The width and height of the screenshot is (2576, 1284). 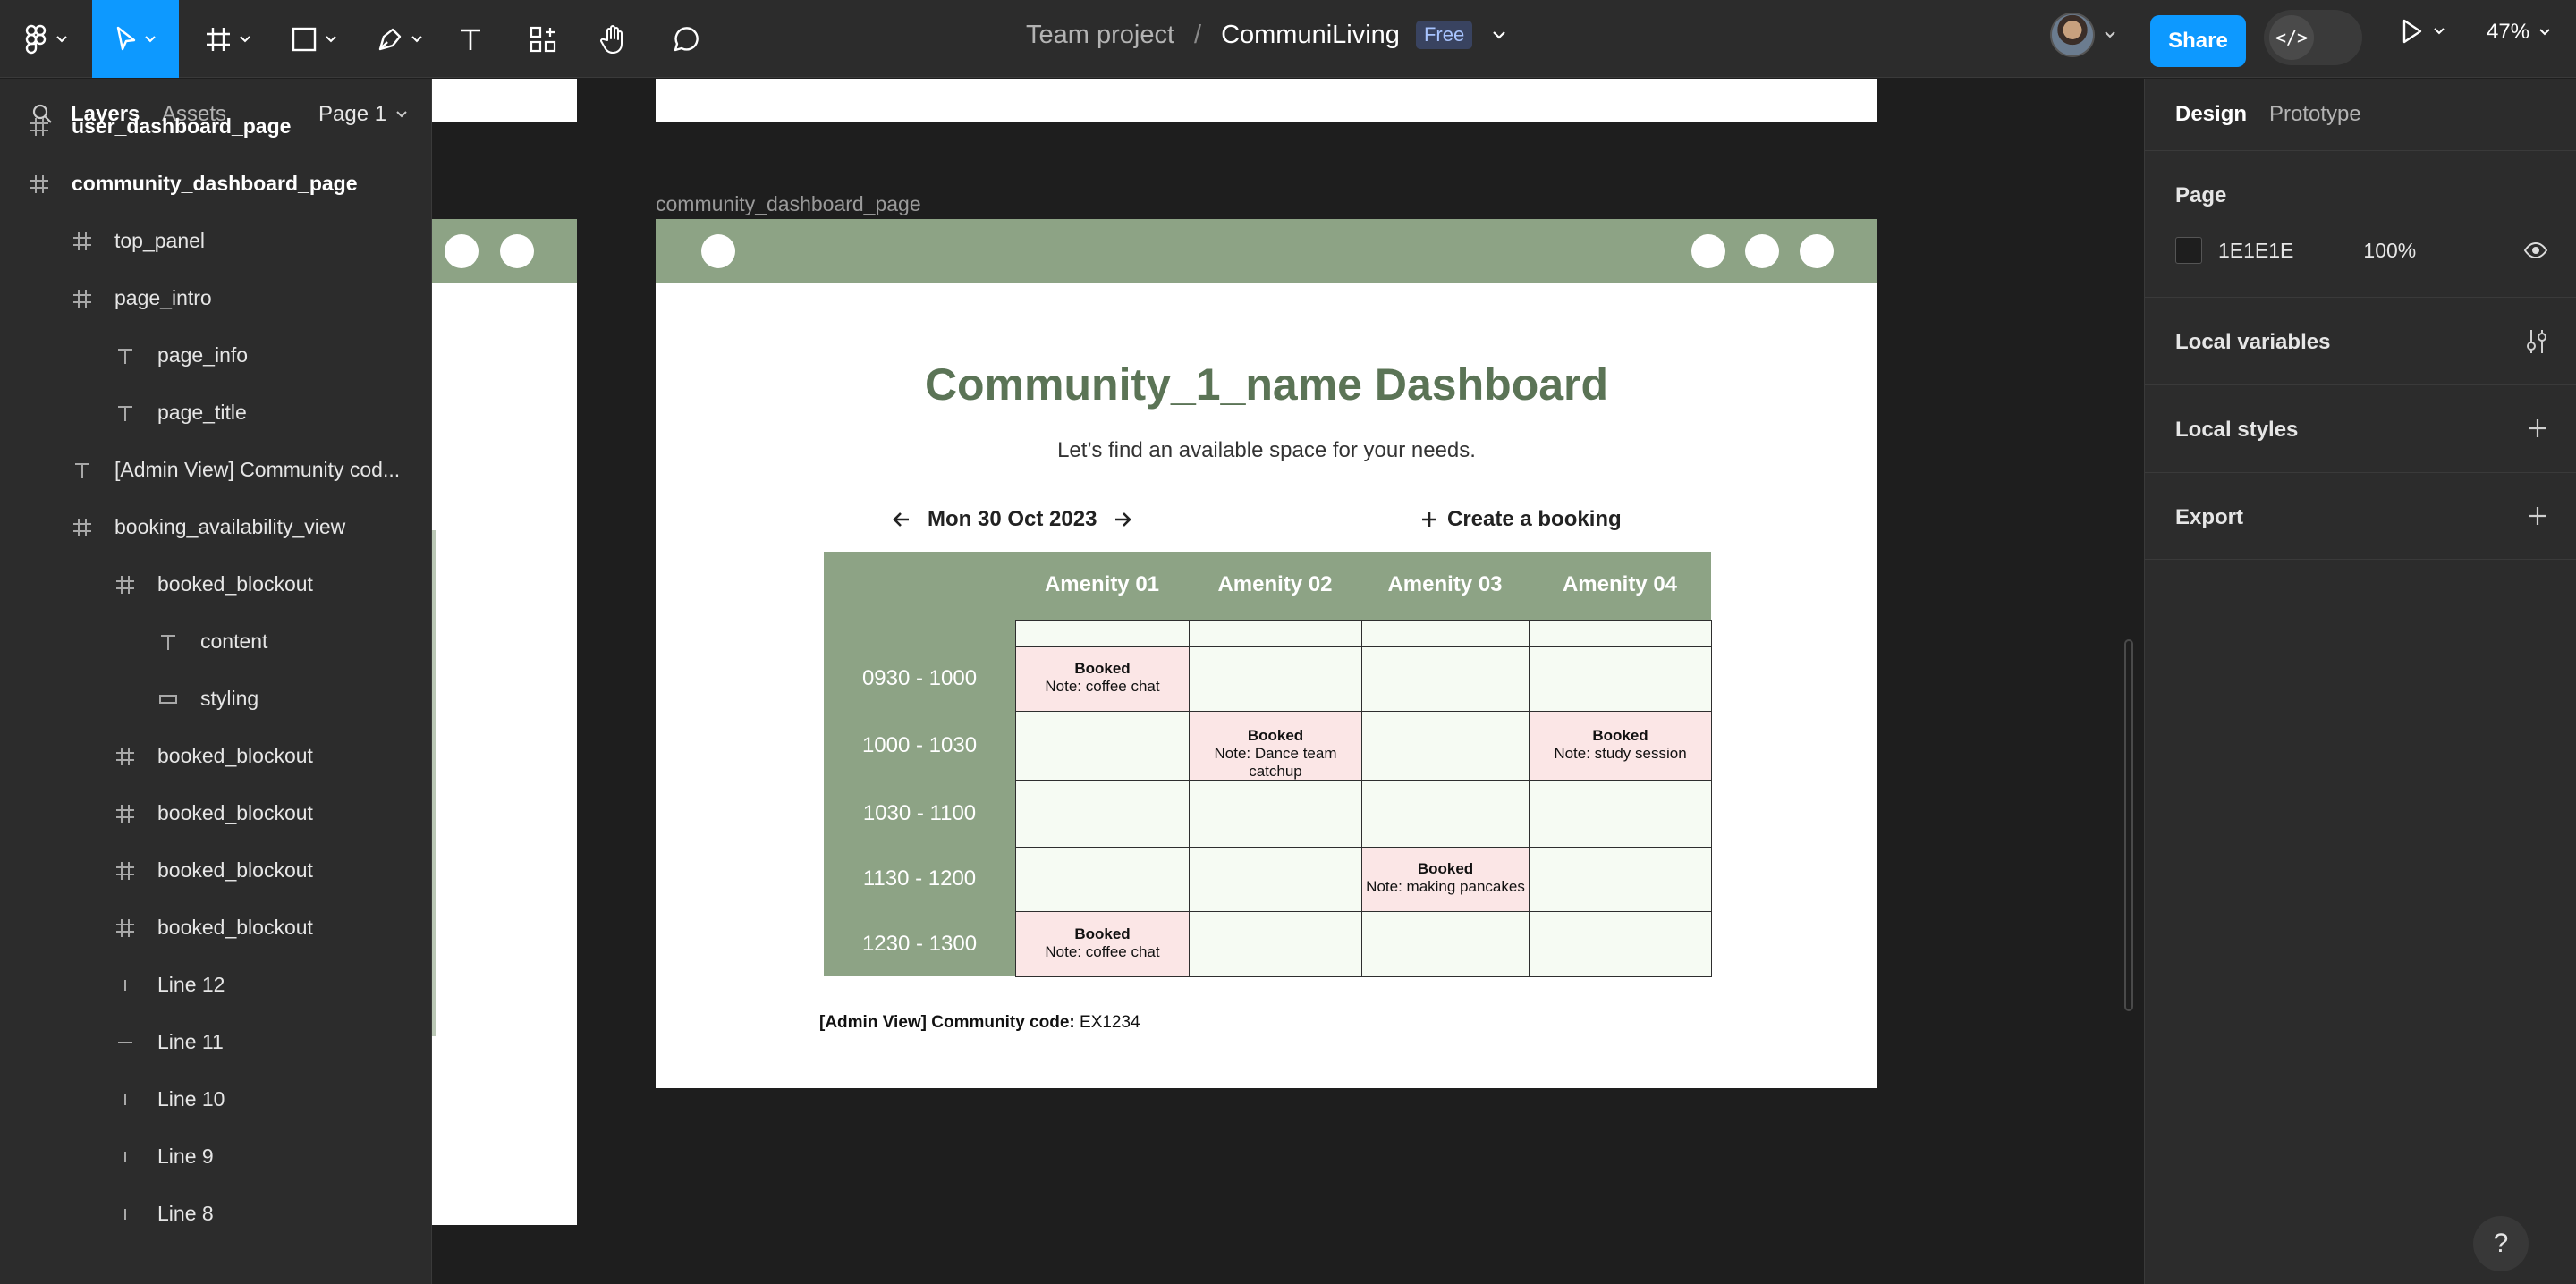 I want to click on layer-row: booking_availability_view, so click(x=215, y=528).